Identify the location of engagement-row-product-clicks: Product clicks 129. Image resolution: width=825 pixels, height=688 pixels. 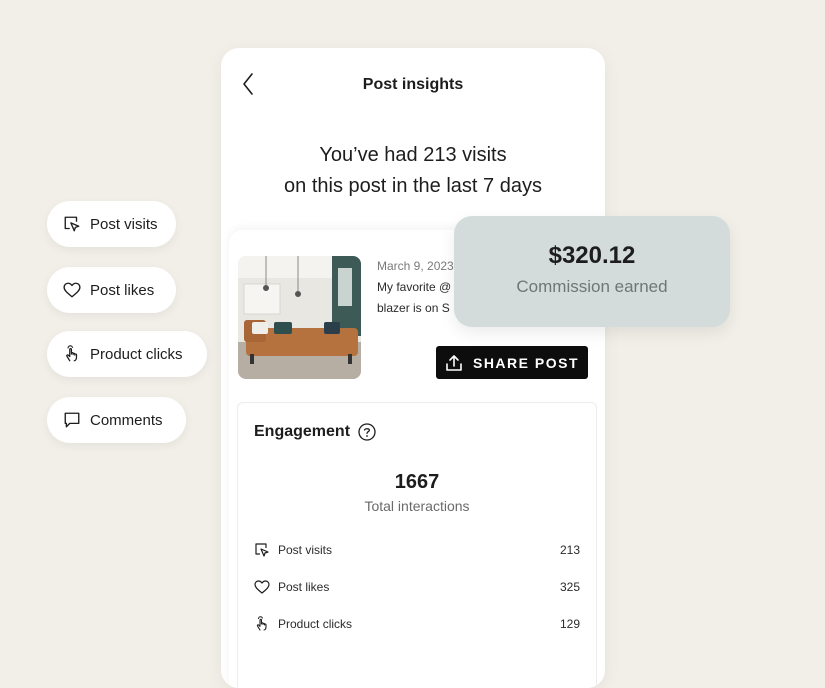
(417, 624).